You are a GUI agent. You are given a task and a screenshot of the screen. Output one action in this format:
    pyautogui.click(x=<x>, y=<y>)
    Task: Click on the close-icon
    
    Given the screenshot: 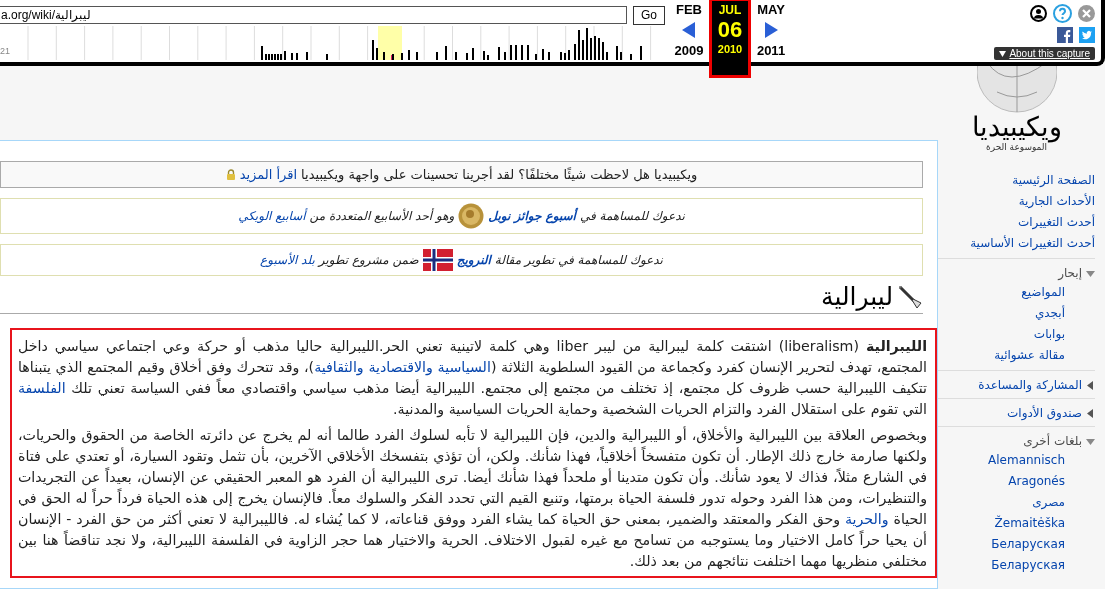 What is the action you would take?
    pyautogui.click(x=1086, y=13)
    